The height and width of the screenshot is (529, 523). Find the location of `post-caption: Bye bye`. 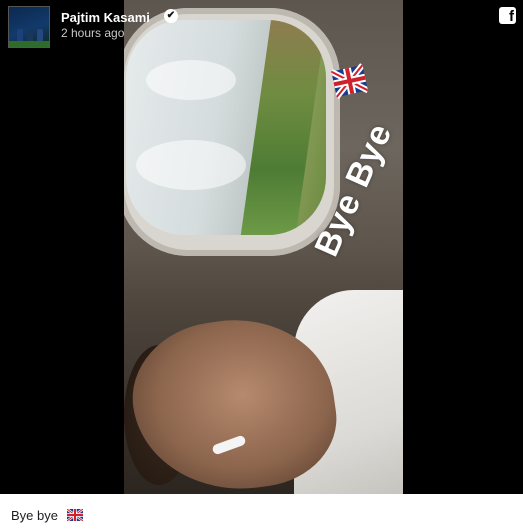

post-caption: Bye bye is located at coordinates (34, 515).